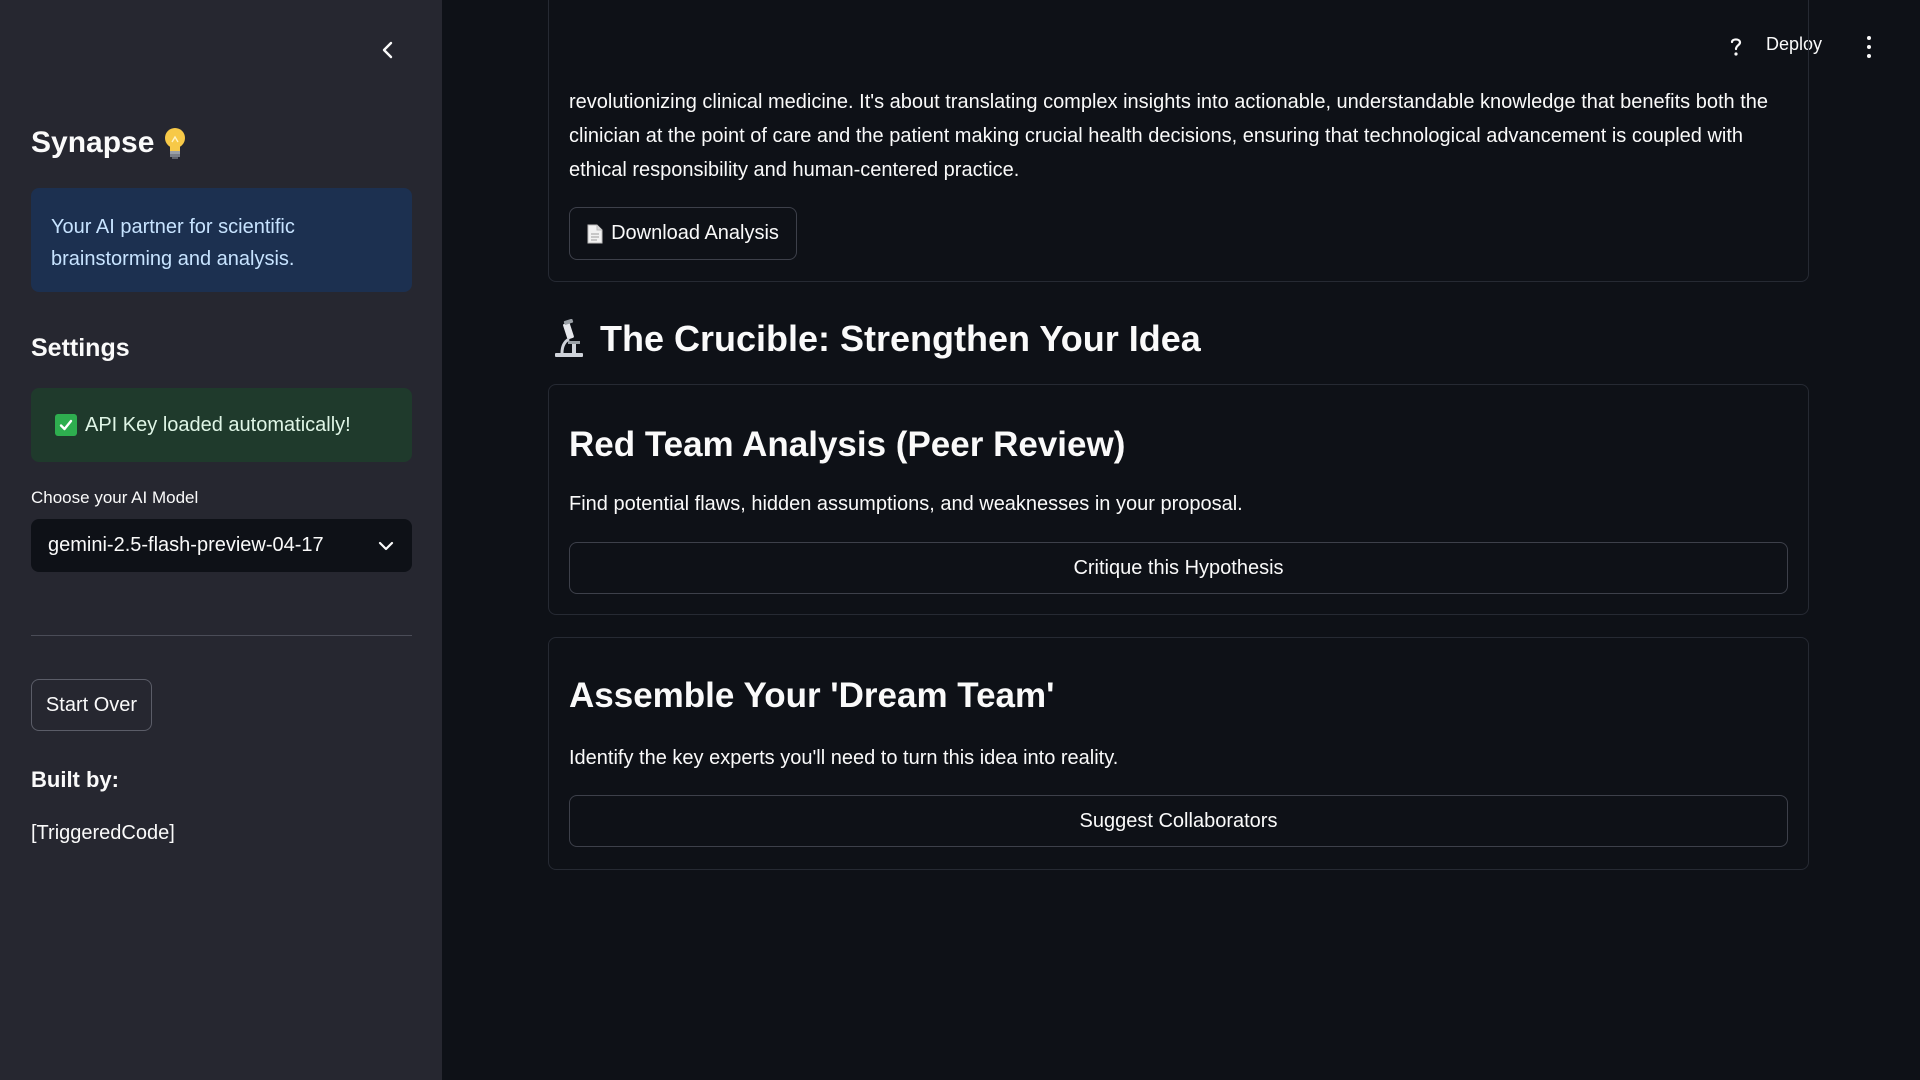 This screenshot has height=1080, width=1920. What do you see at coordinates (1869, 47) in the screenshot?
I see `more-vertical-icon` at bounding box center [1869, 47].